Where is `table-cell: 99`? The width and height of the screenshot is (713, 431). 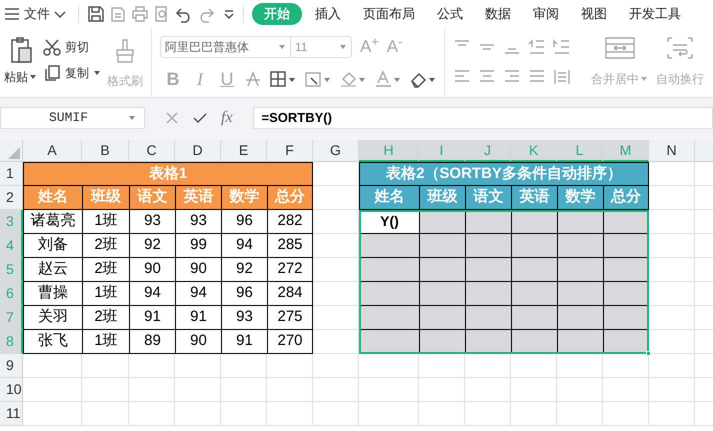 table-cell: 99 is located at coordinates (198, 246).